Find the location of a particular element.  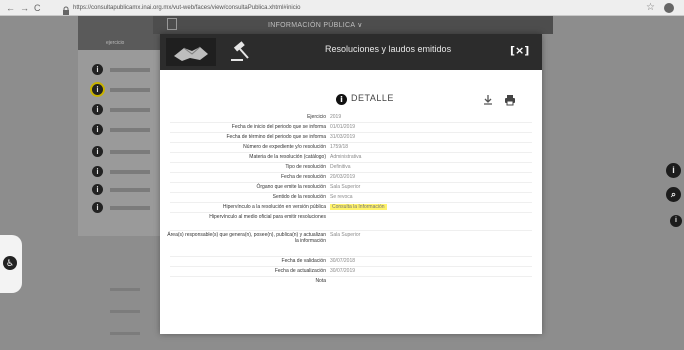

field-value: 30/07/2019 is located at coordinates (343, 271).